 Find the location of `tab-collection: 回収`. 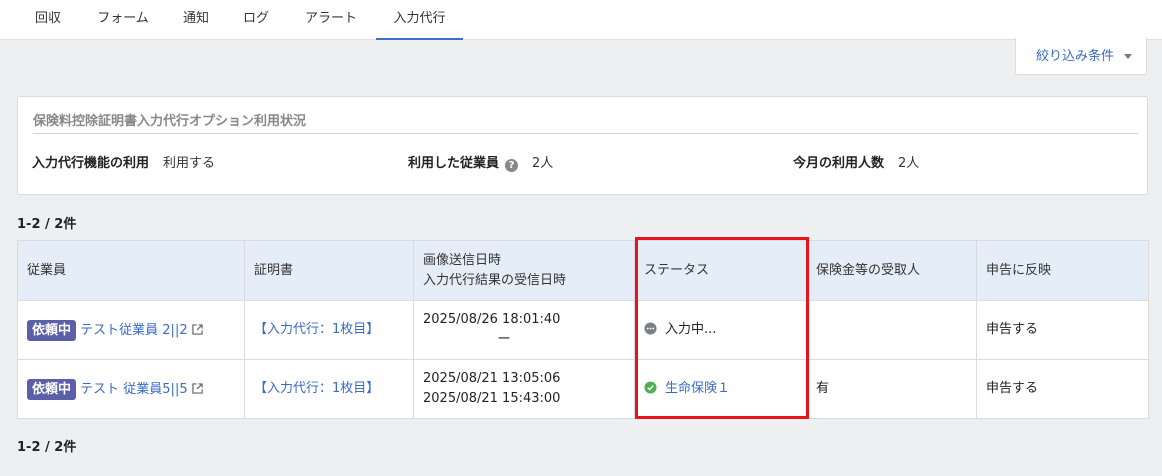

tab-collection: 回収 is located at coordinates (48, 20).